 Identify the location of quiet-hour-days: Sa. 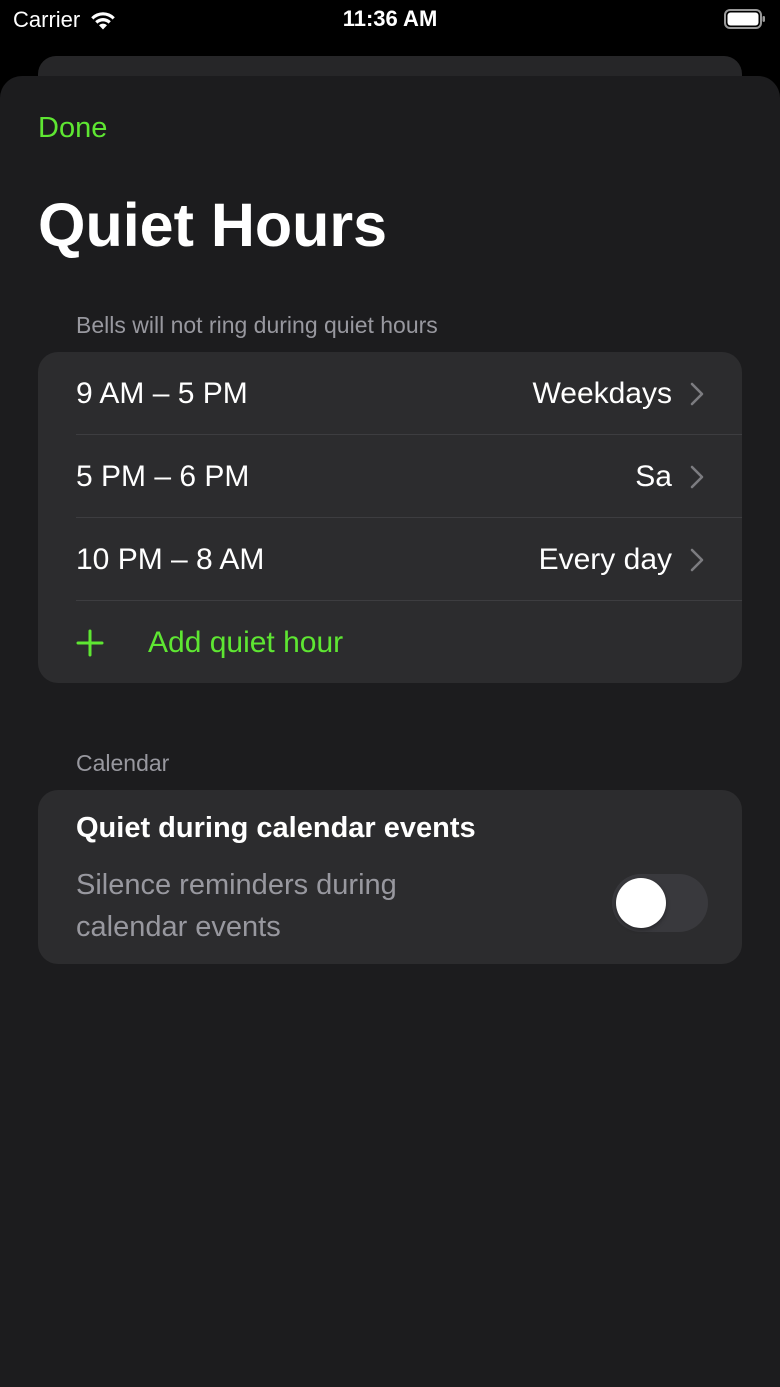
(653, 476).